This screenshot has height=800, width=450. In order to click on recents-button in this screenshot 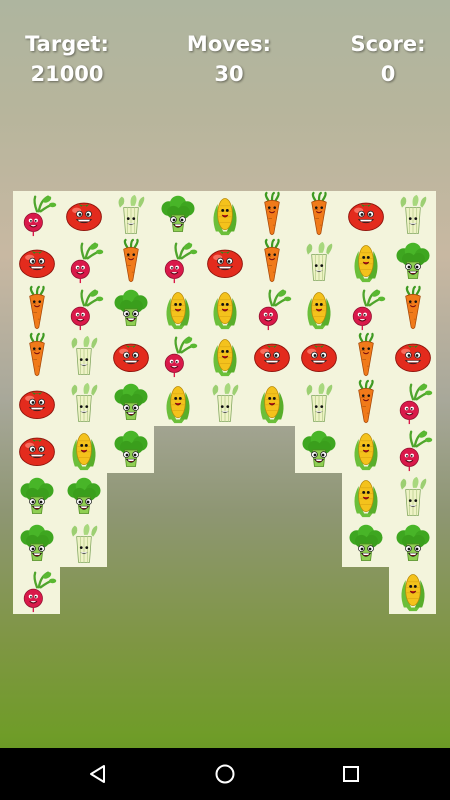, I will do `click(351, 774)`.